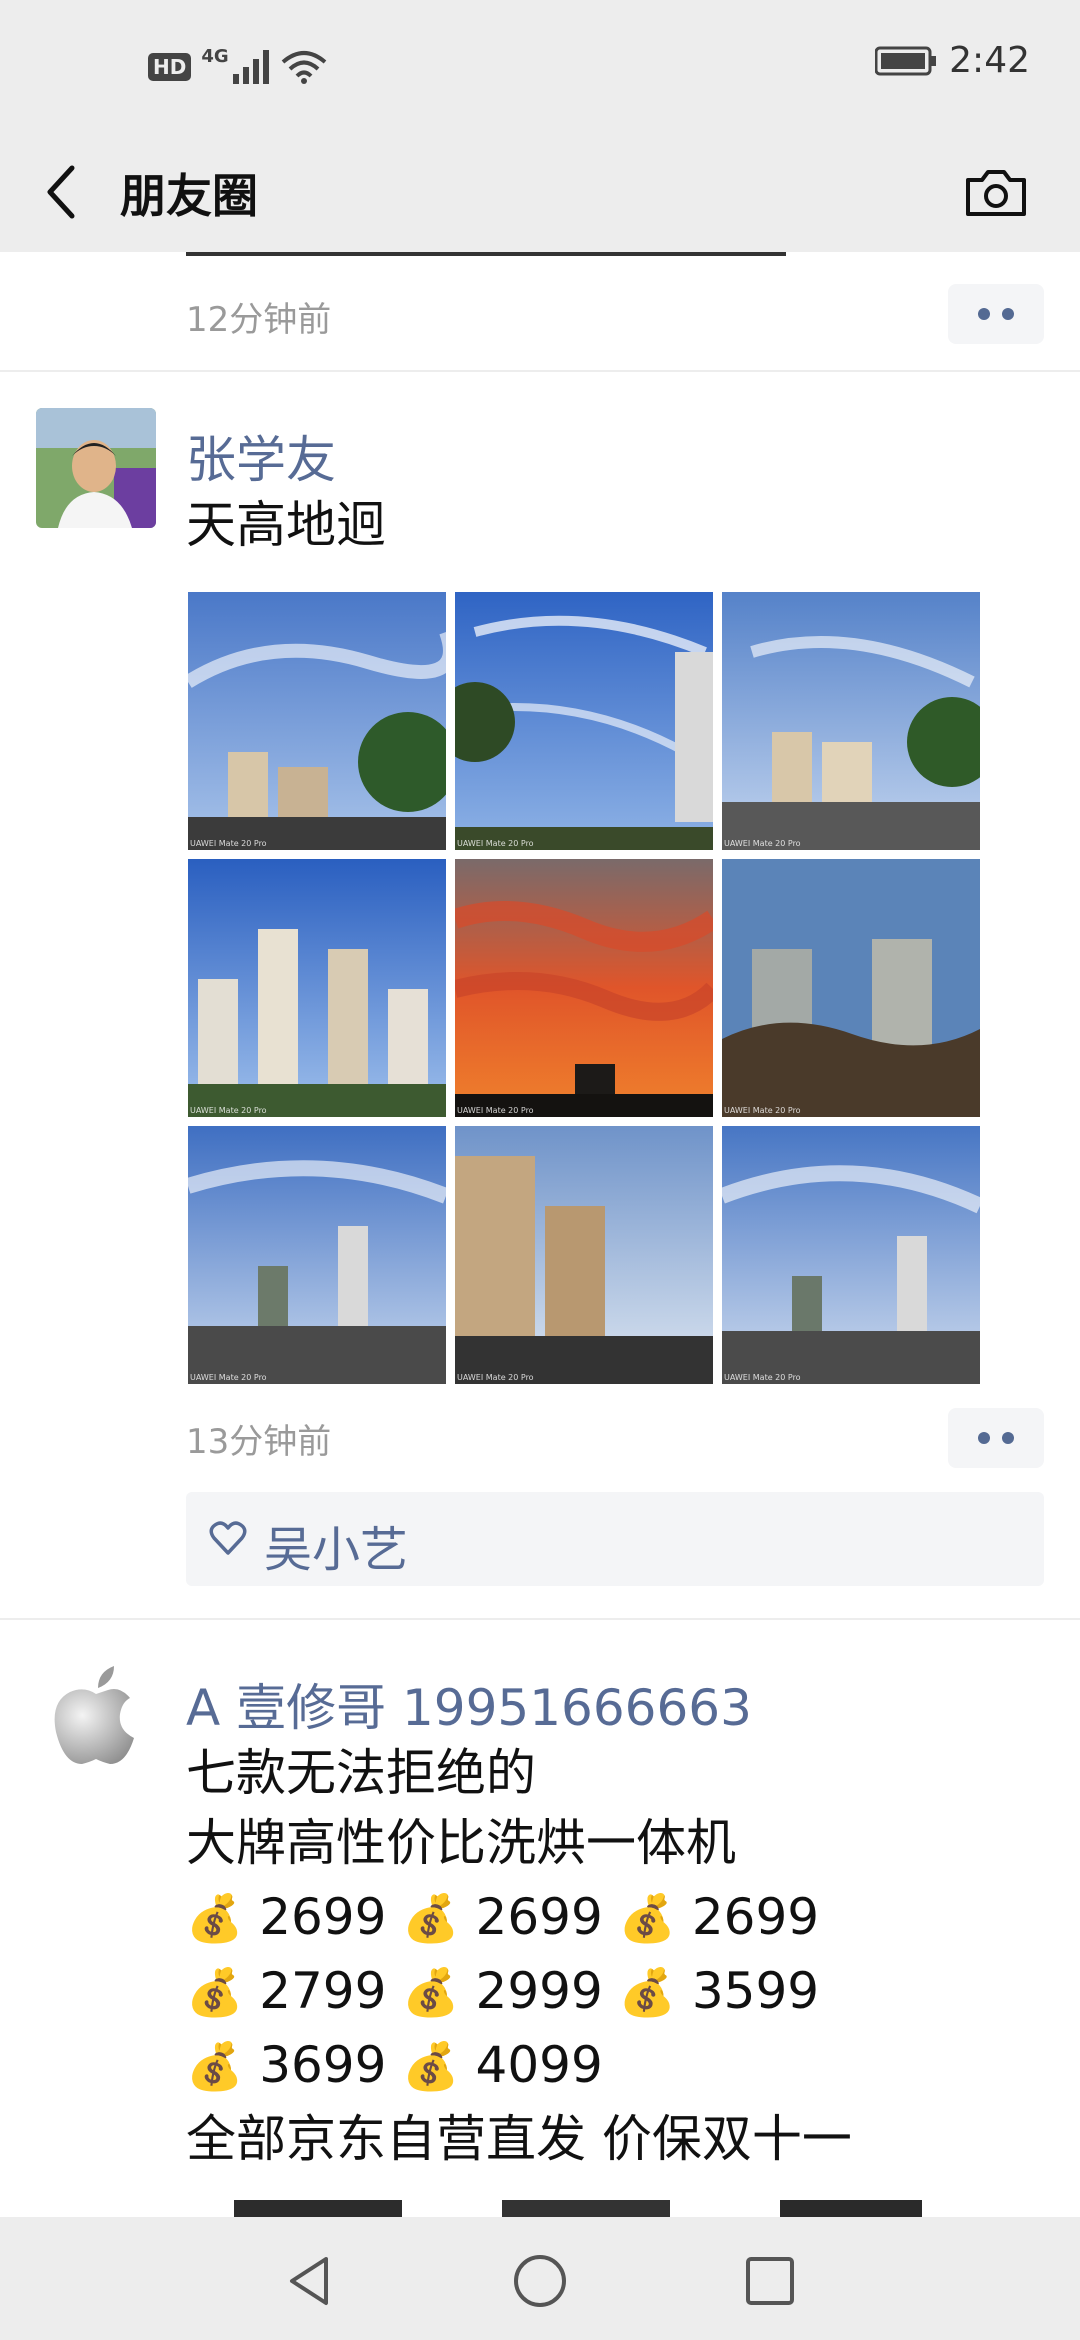 The height and width of the screenshot is (2340, 1080). I want to click on system-navigation-bar, so click(540, 2278).